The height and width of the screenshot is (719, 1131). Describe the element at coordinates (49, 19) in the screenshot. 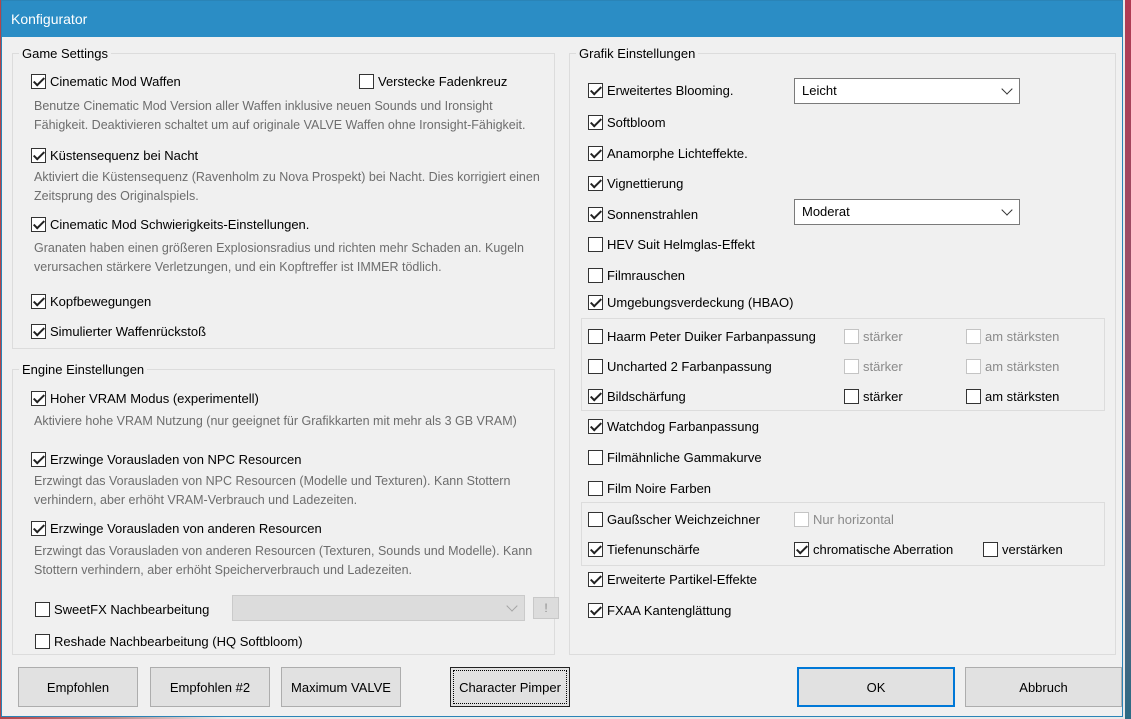

I see `window-title: Konfigurator` at that location.